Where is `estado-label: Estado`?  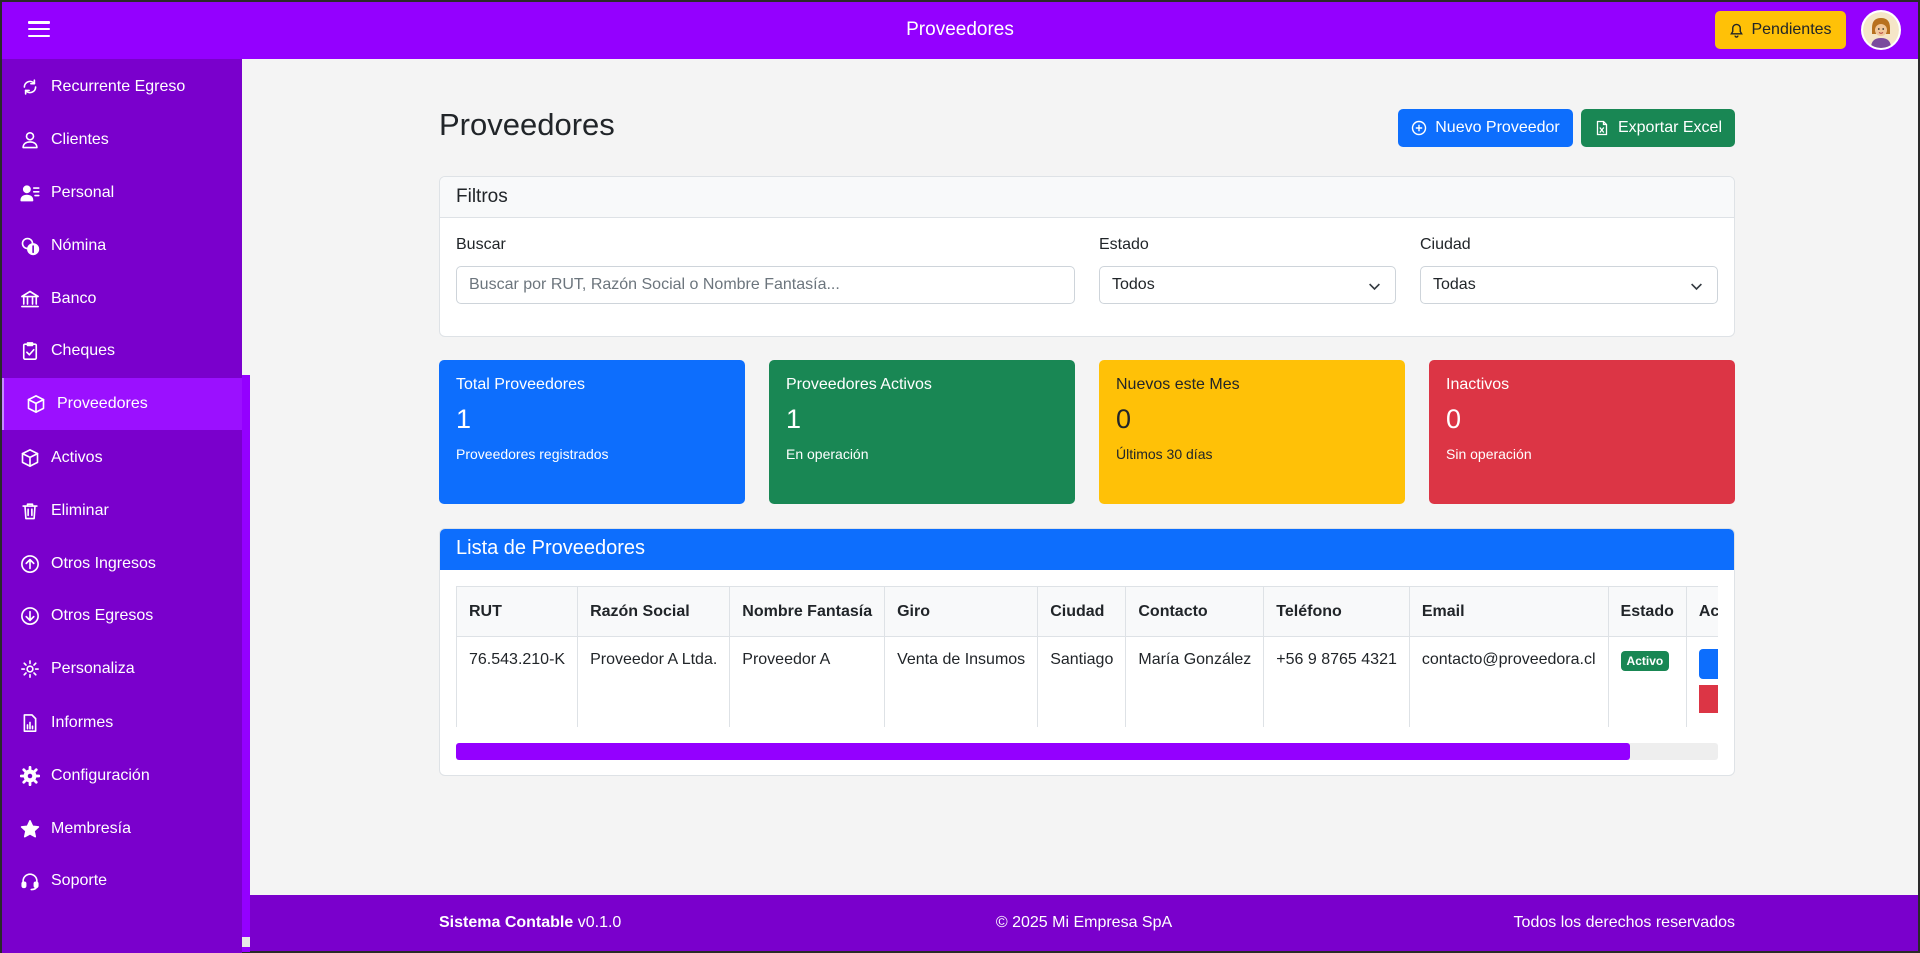 estado-label: Estado is located at coordinates (1124, 244).